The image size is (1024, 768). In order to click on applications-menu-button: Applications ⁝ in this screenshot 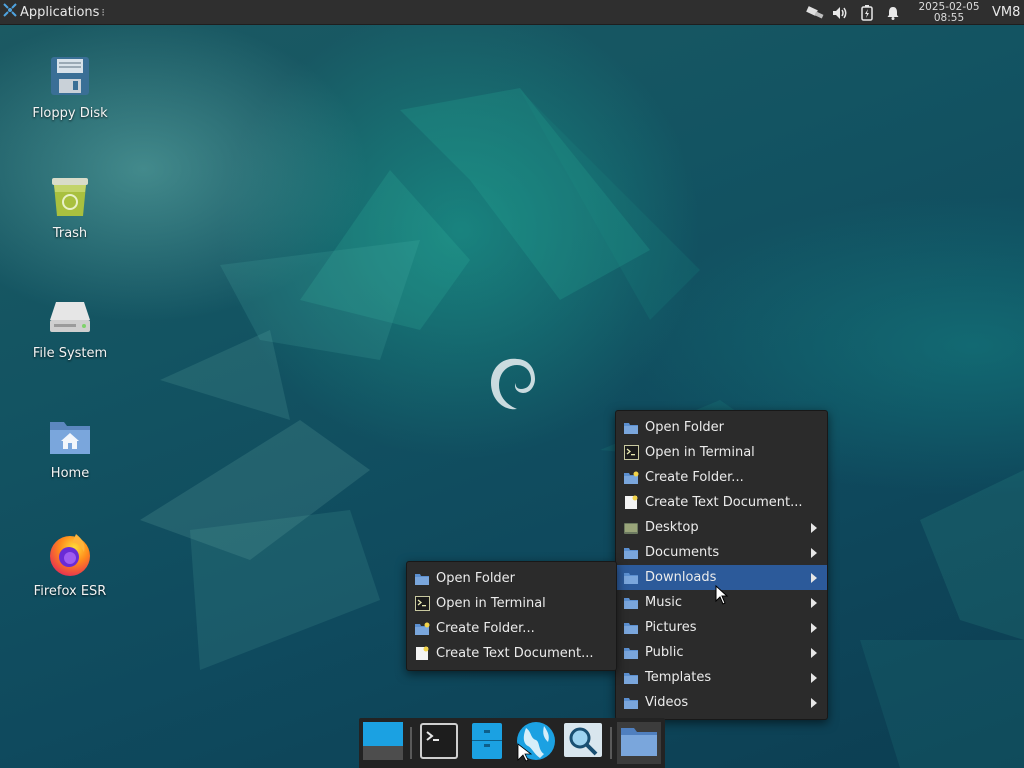, I will do `click(54, 12)`.